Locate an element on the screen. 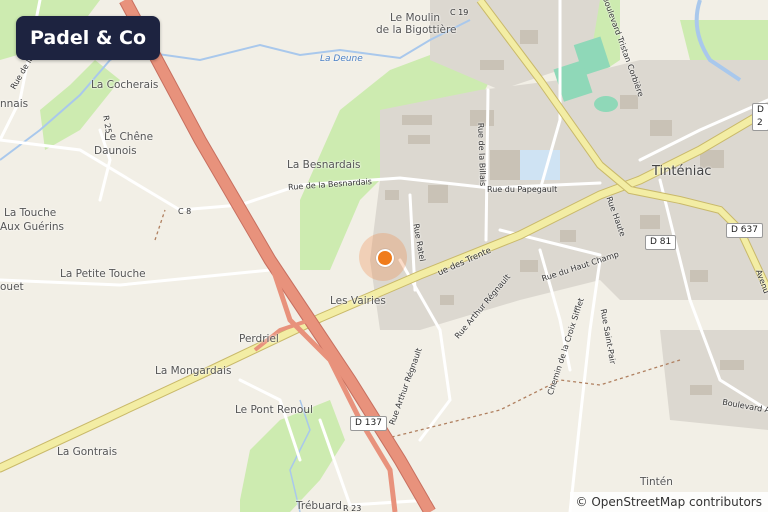  place-label-la-petite-touche: La Petite Touche is located at coordinates (103, 274).